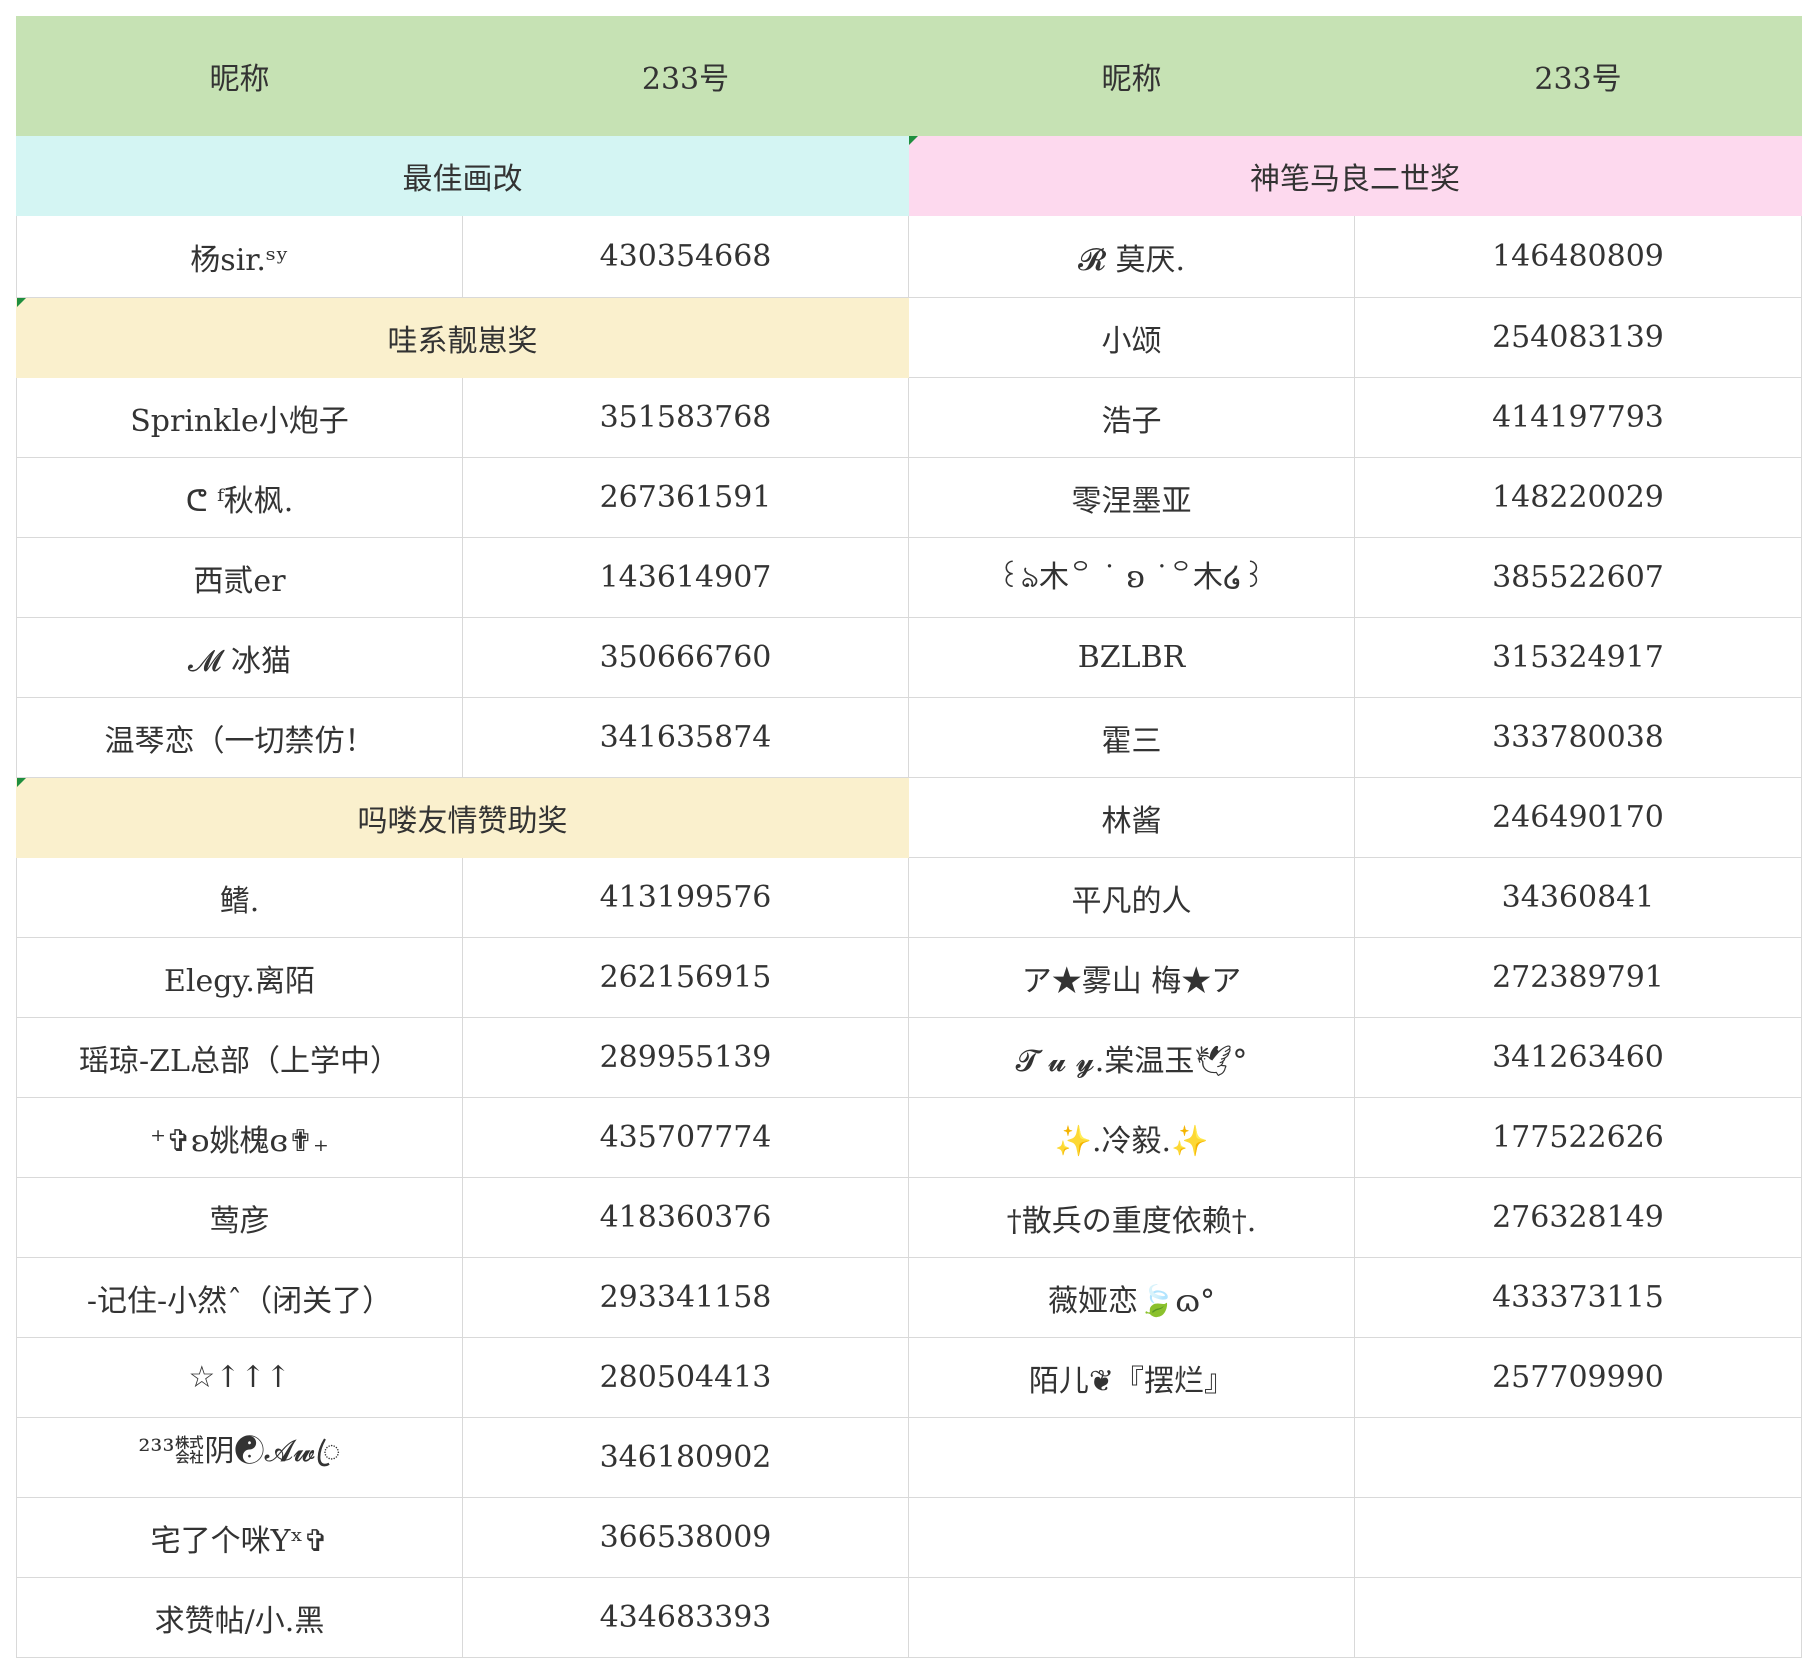 This screenshot has height=1672, width=1816. What do you see at coordinates (685, 1297) in the screenshot?
I see `id-cell: 293341158` at bounding box center [685, 1297].